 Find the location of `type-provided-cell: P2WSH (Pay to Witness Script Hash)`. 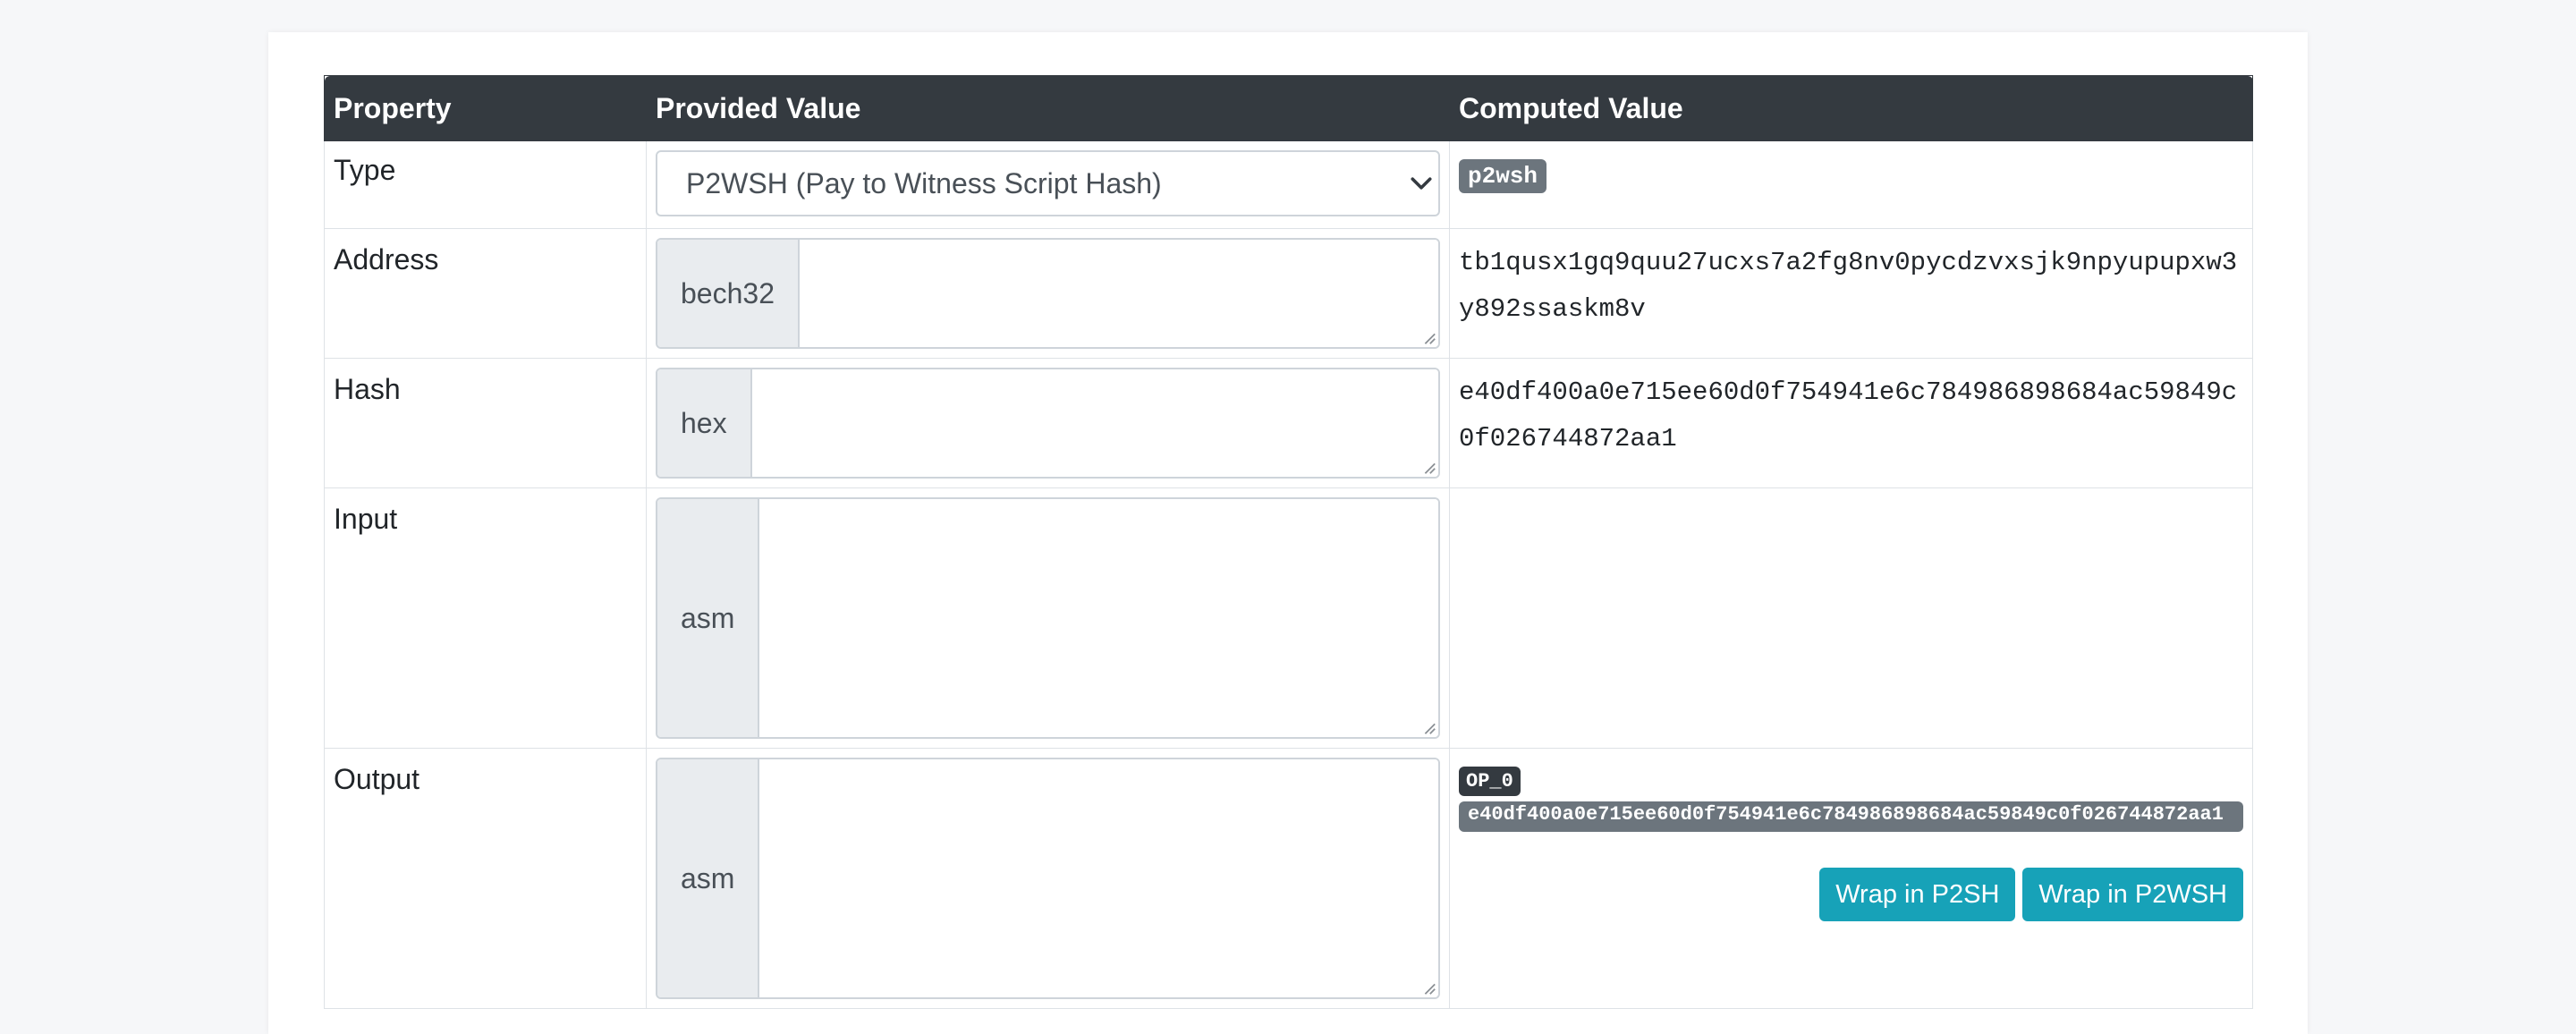

type-provided-cell: P2WSH (Pay to Witness Script Hash) is located at coordinates (1048, 185).